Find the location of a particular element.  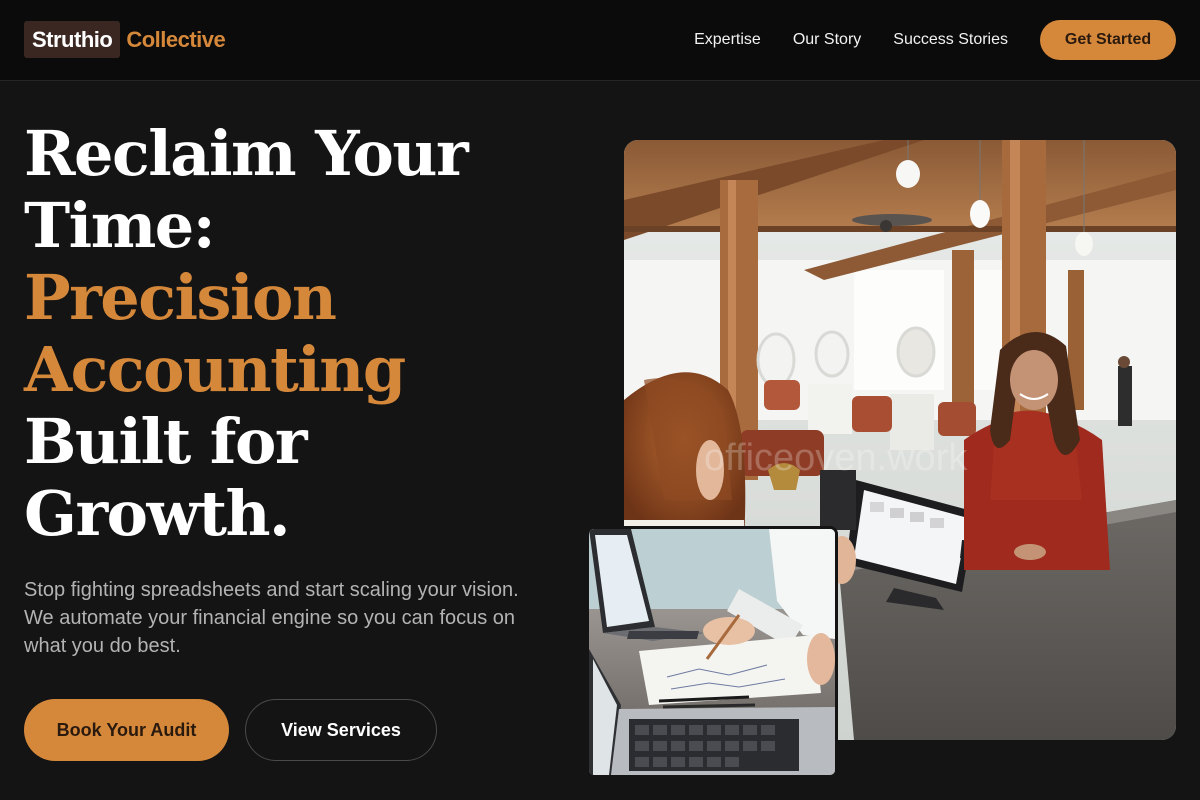

nav-link-our-story: Our Story is located at coordinates (827, 40).